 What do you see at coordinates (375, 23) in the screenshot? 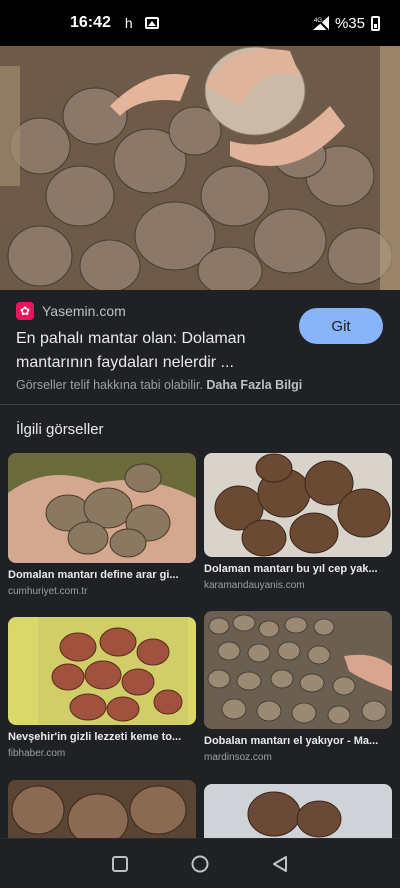
I see `battery-icon` at bounding box center [375, 23].